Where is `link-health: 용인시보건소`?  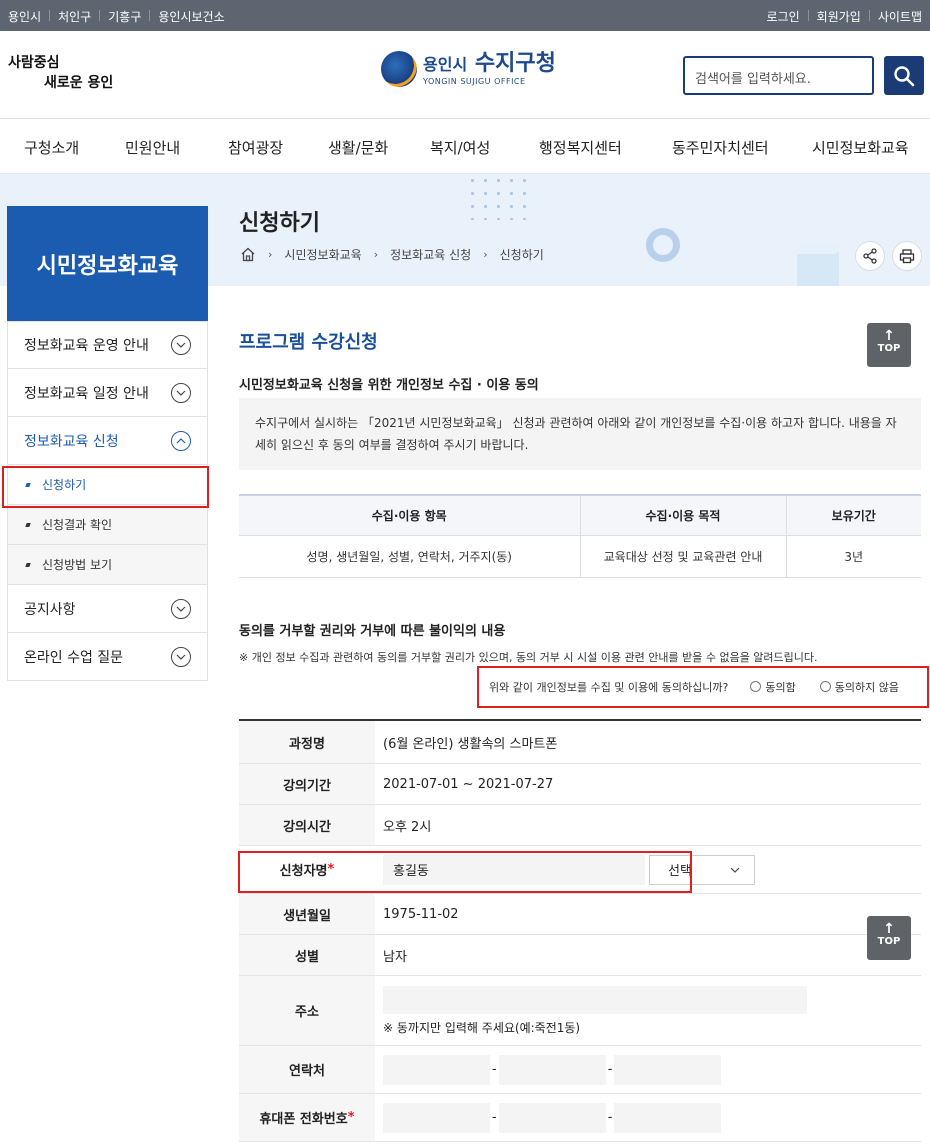 link-health: 용인시보건소 is located at coordinates (191, 16).